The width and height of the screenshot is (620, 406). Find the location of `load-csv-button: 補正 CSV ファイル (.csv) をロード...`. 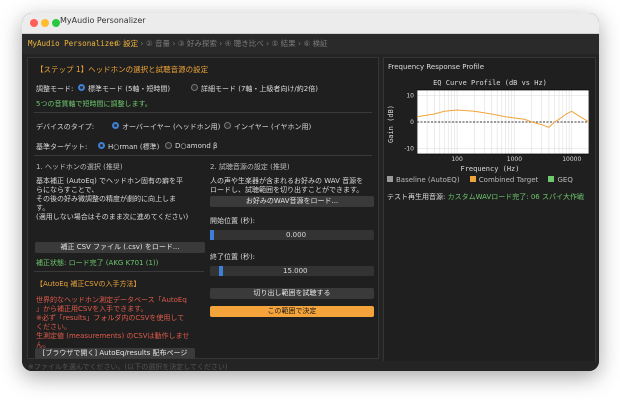

load-csv-button: 補正 CSV ファイル (.csv) をロード... is located at coordinates (120, 247).